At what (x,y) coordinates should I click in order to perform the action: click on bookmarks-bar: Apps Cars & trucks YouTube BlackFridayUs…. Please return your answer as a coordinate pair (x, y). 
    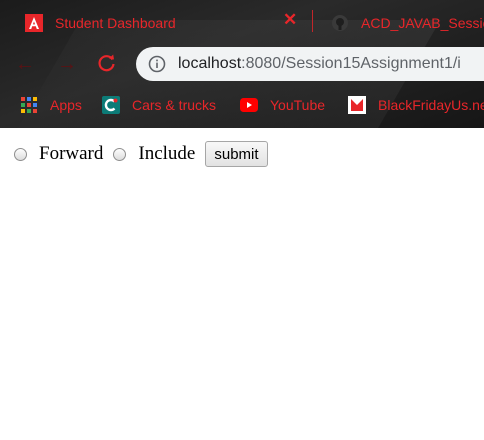
    Looking at the image, I should click on (242, 105).